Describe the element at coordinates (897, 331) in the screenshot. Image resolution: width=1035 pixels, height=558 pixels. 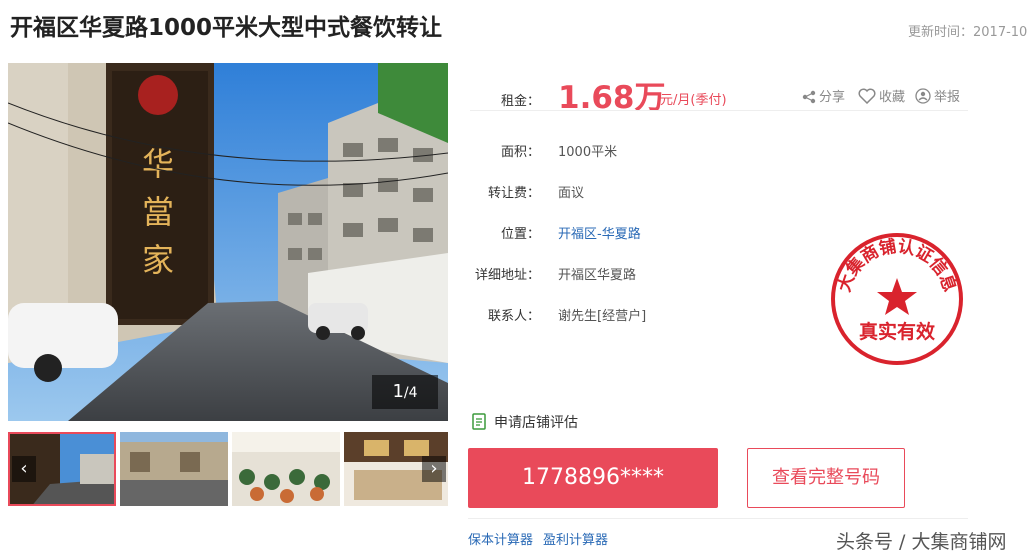
I see `stamp-center-text: 真实有效` at that location.